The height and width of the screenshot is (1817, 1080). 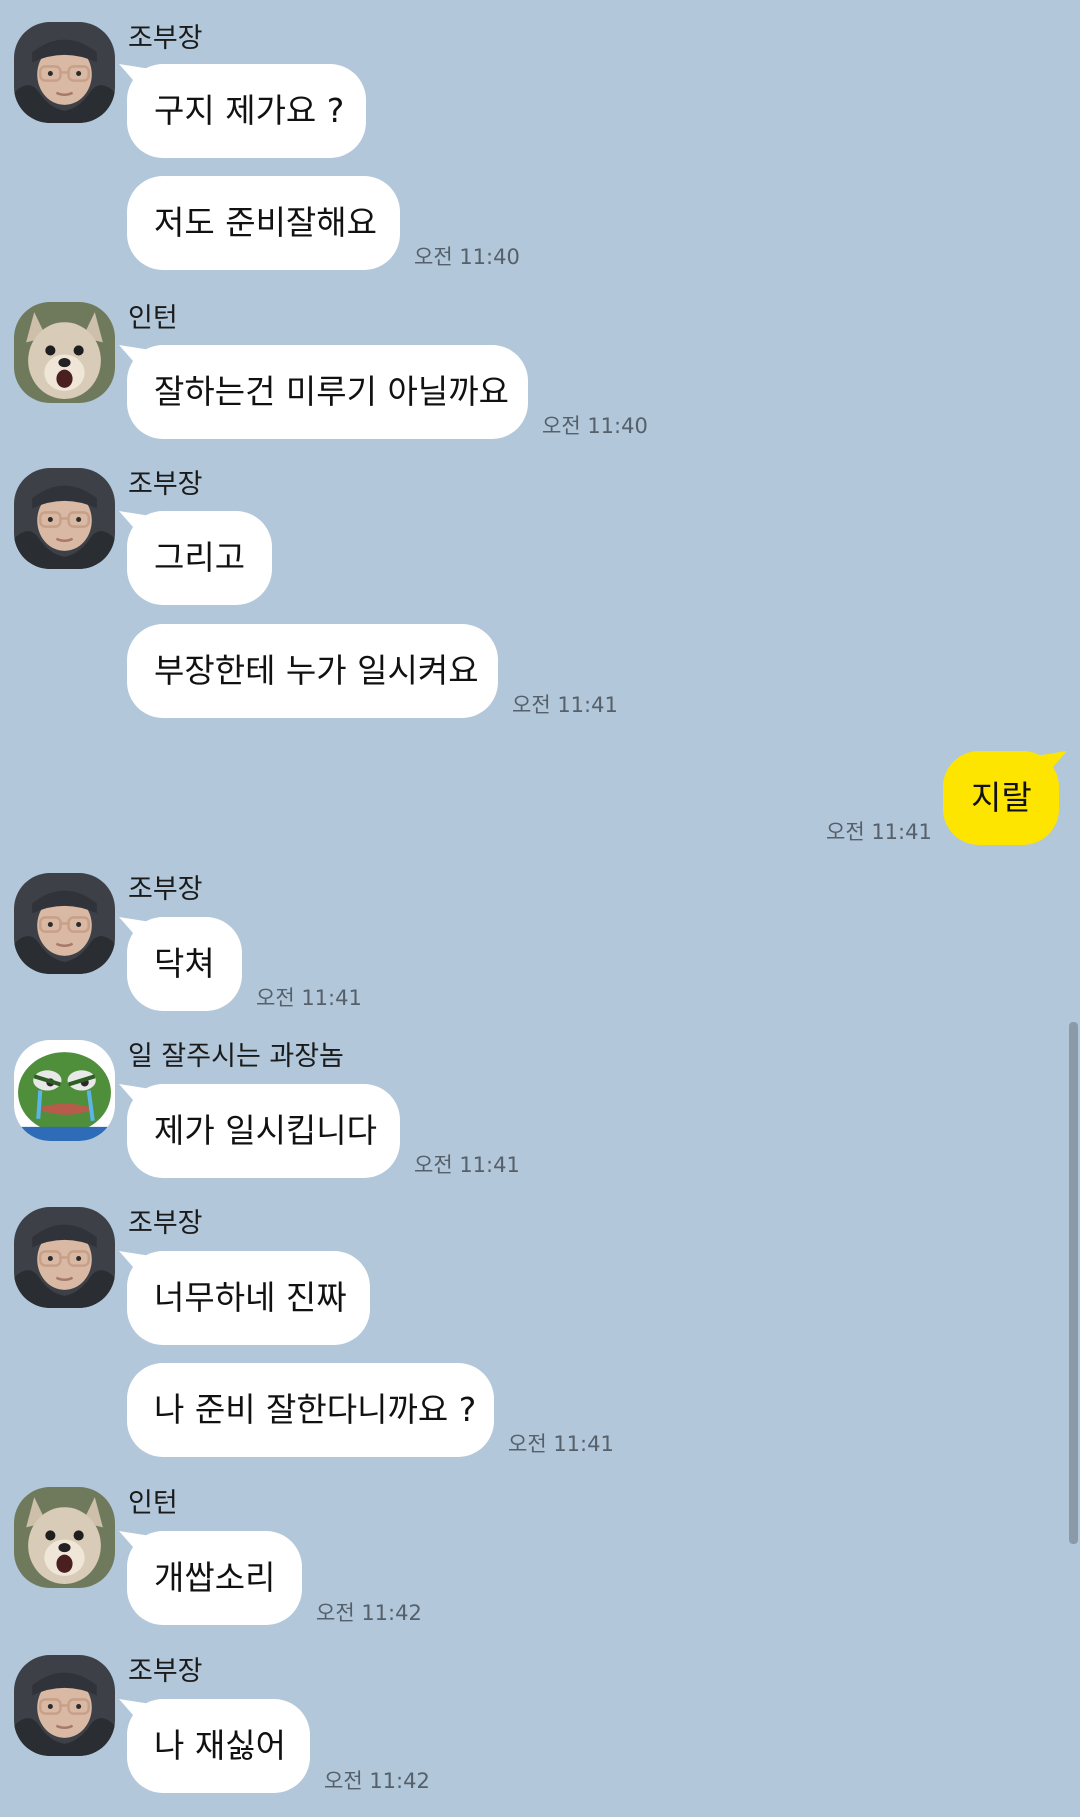 I want to click on message-bubble: 나 준비 잘한다니까요 ?, so click(x=310, y=1410).